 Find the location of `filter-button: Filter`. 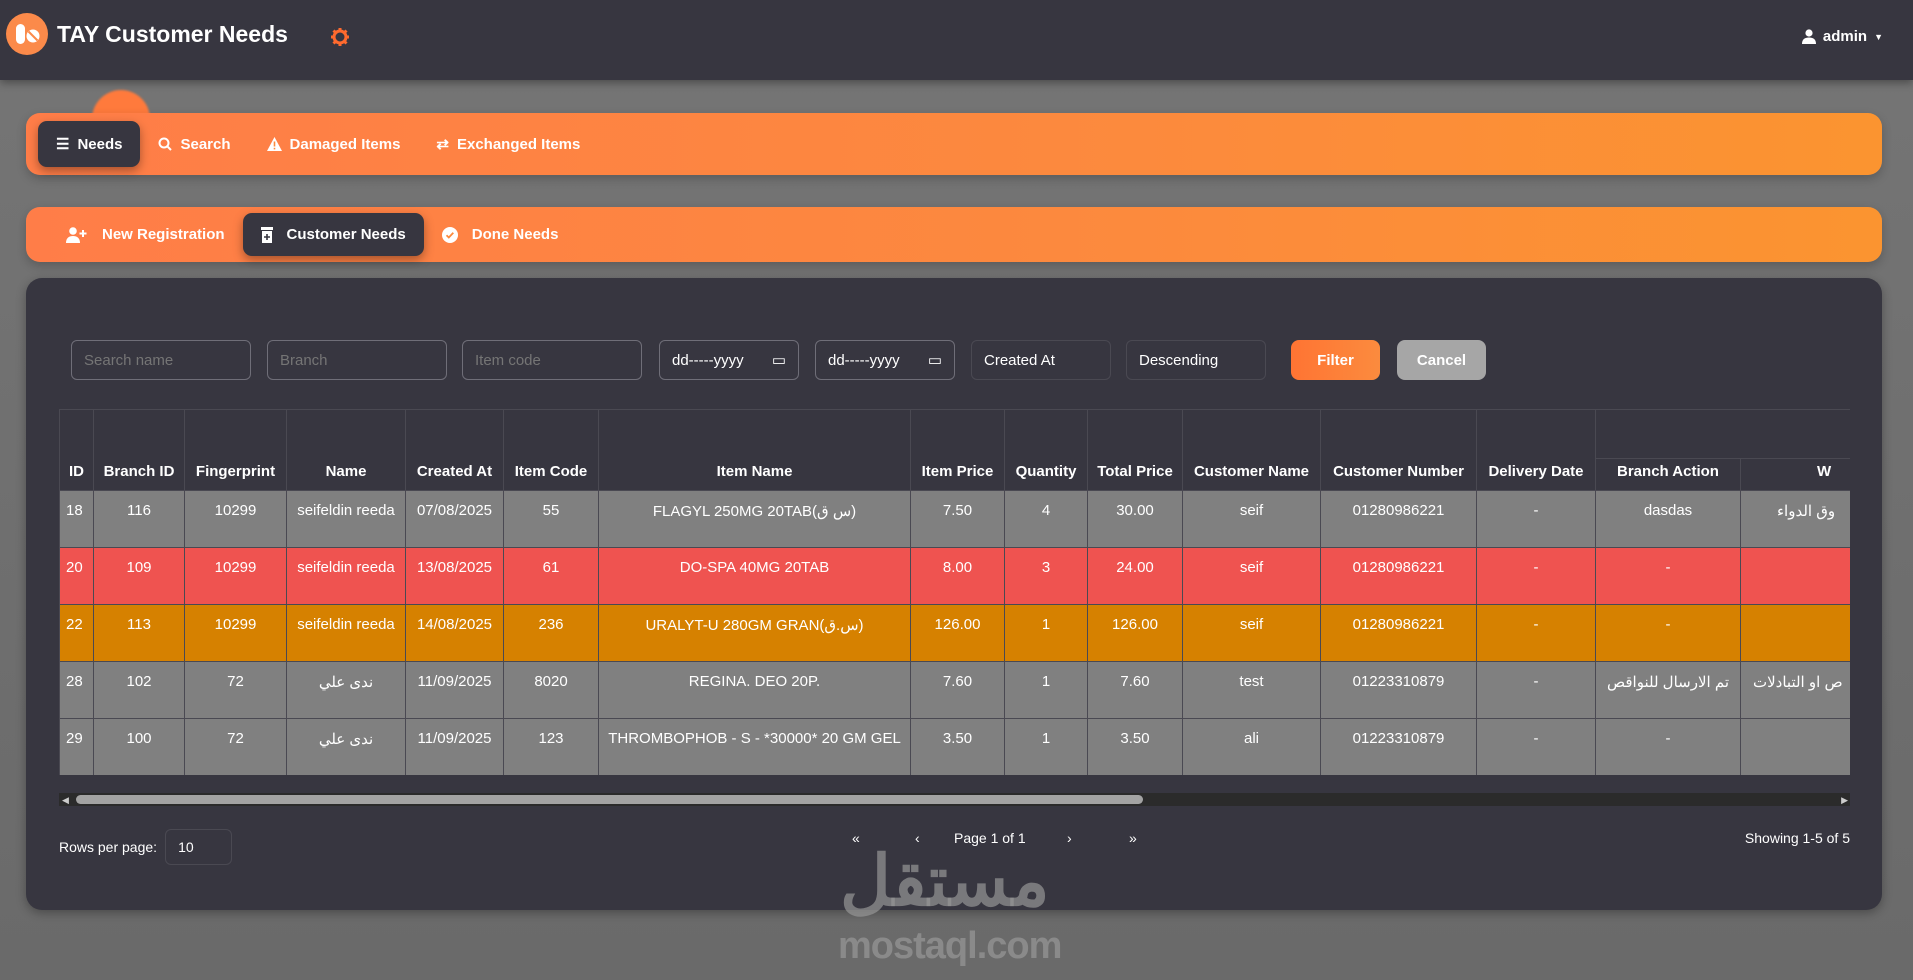

filter-button: Filter is located at coordinates (1335, 360).